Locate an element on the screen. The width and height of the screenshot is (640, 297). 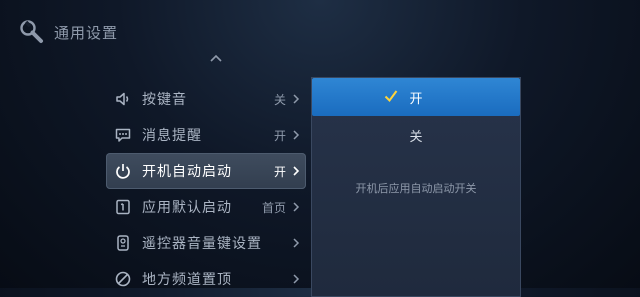
option-on: 开 is located at coordinates (416, 97).